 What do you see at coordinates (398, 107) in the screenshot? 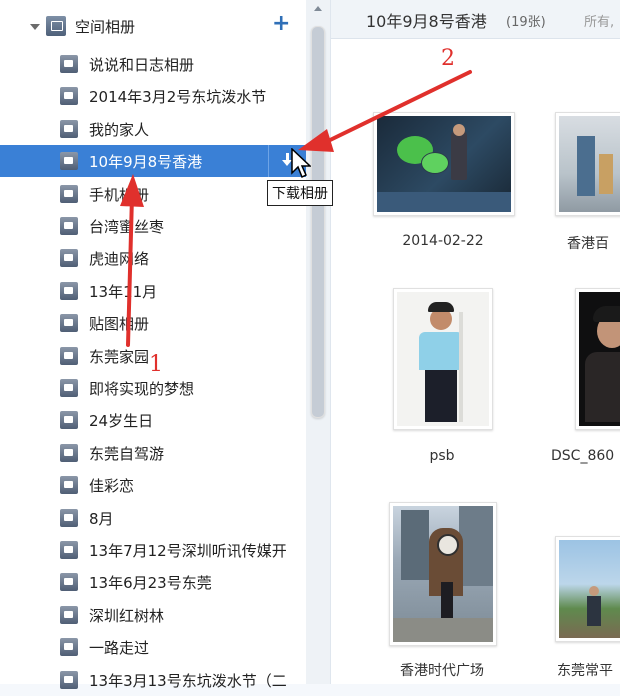
I see `annotation-arrow-2-shaft` at bounding box center [398, 107].